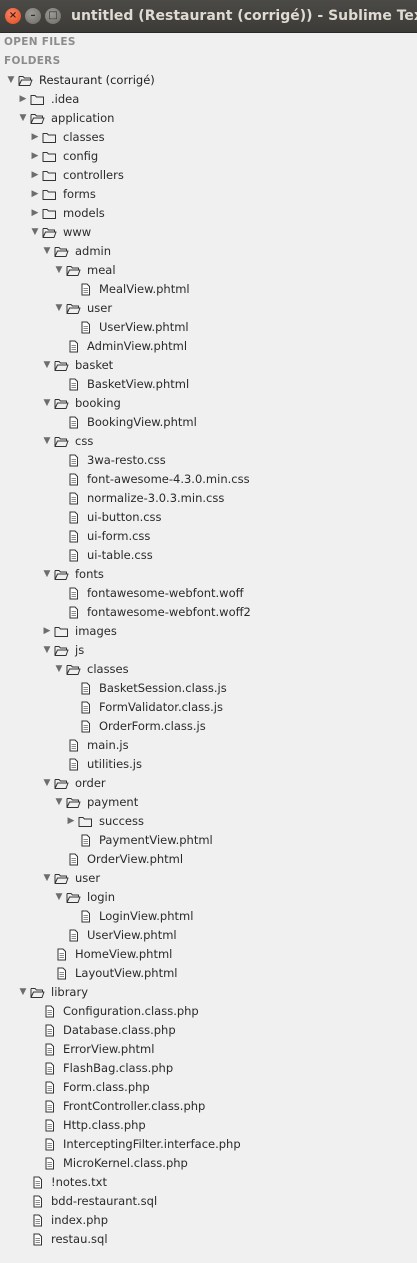  What do you see at coordinates (208, 517) in the screenshot?
I see `tree-file-row: ui-button.css` at bounding box center [208, 517].